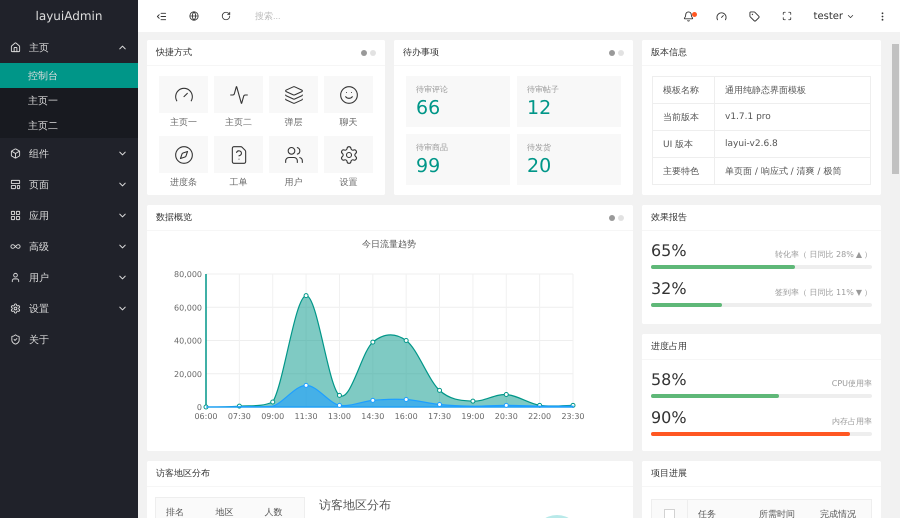 This screenshot has width=900, height=518. What do you see at coordinates (859, 254) in the screenshot?
I see `trend-arrow: ▲` at bounding box center [859, 254].